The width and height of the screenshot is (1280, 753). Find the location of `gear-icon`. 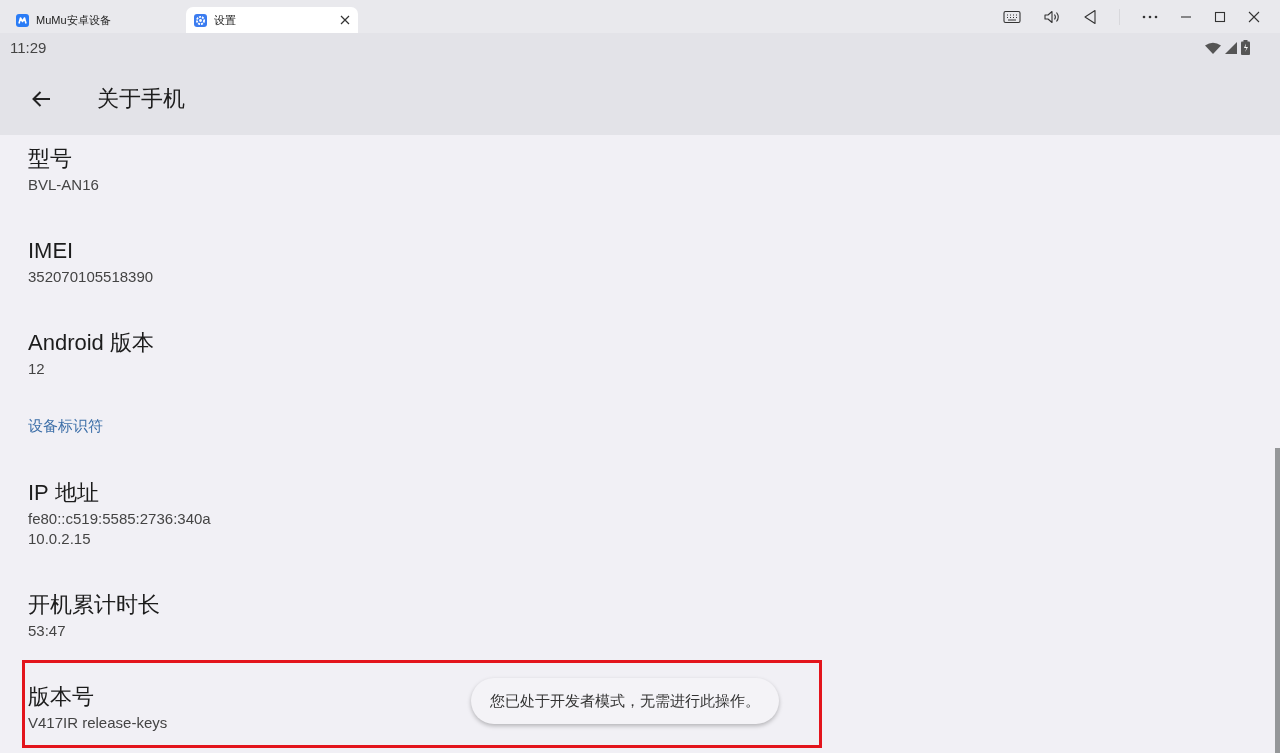

gear-icon is located at coordinates (200, 20).